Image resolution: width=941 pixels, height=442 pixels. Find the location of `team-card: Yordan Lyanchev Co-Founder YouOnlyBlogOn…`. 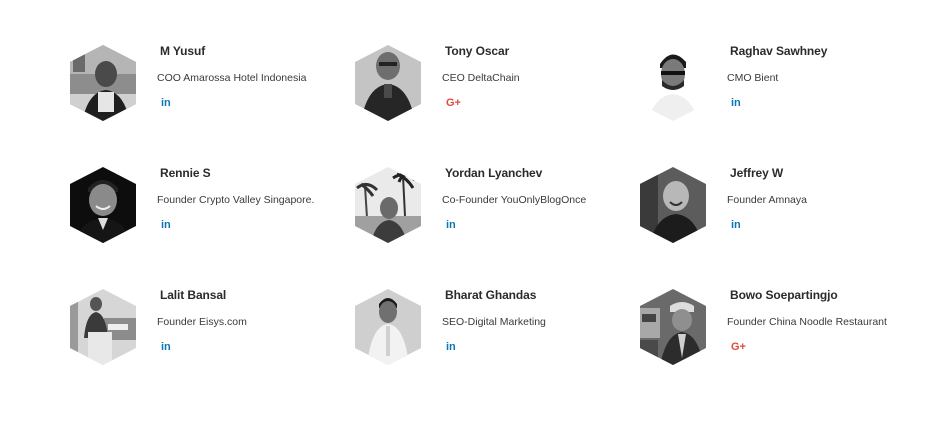

team-card: Yordan Lyanchev Co-Founder YouOnlyBlogOn… is located at coordinates (488, 206).